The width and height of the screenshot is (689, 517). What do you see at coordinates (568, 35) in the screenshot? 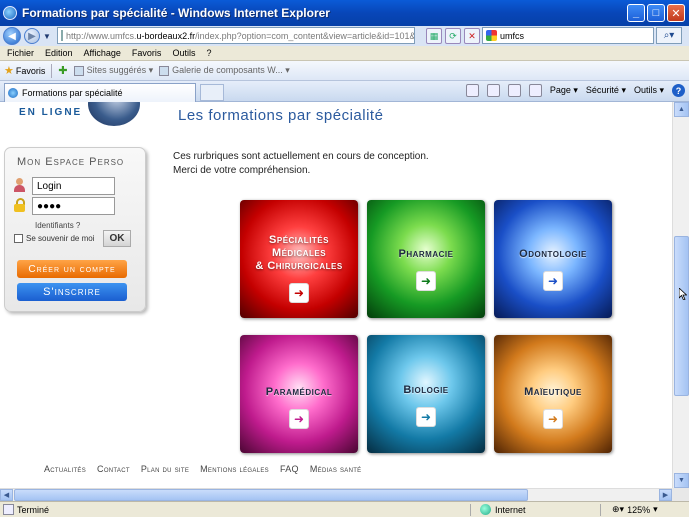
I see `search-input: umfcs` at bounding box center [568, 35].